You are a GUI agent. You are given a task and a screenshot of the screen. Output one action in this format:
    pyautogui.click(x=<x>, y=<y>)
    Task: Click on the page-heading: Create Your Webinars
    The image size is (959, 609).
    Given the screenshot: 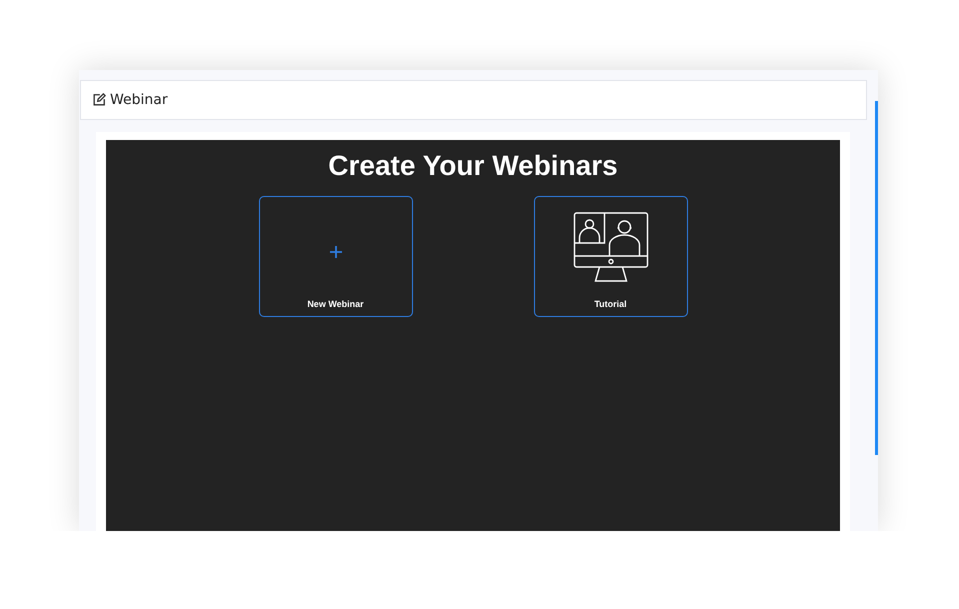 What is the action you would take?
    pyautogui.click(x=473, y=166)
    